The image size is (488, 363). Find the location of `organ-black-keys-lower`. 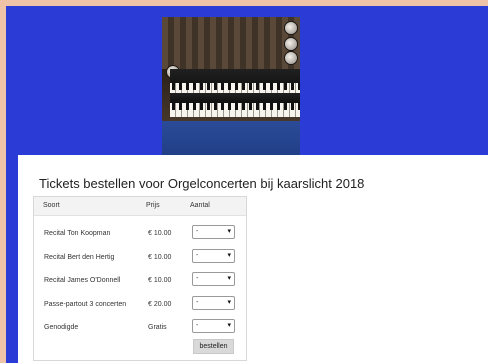

organ-black-keys-lower is located at coordinates (236, 106).